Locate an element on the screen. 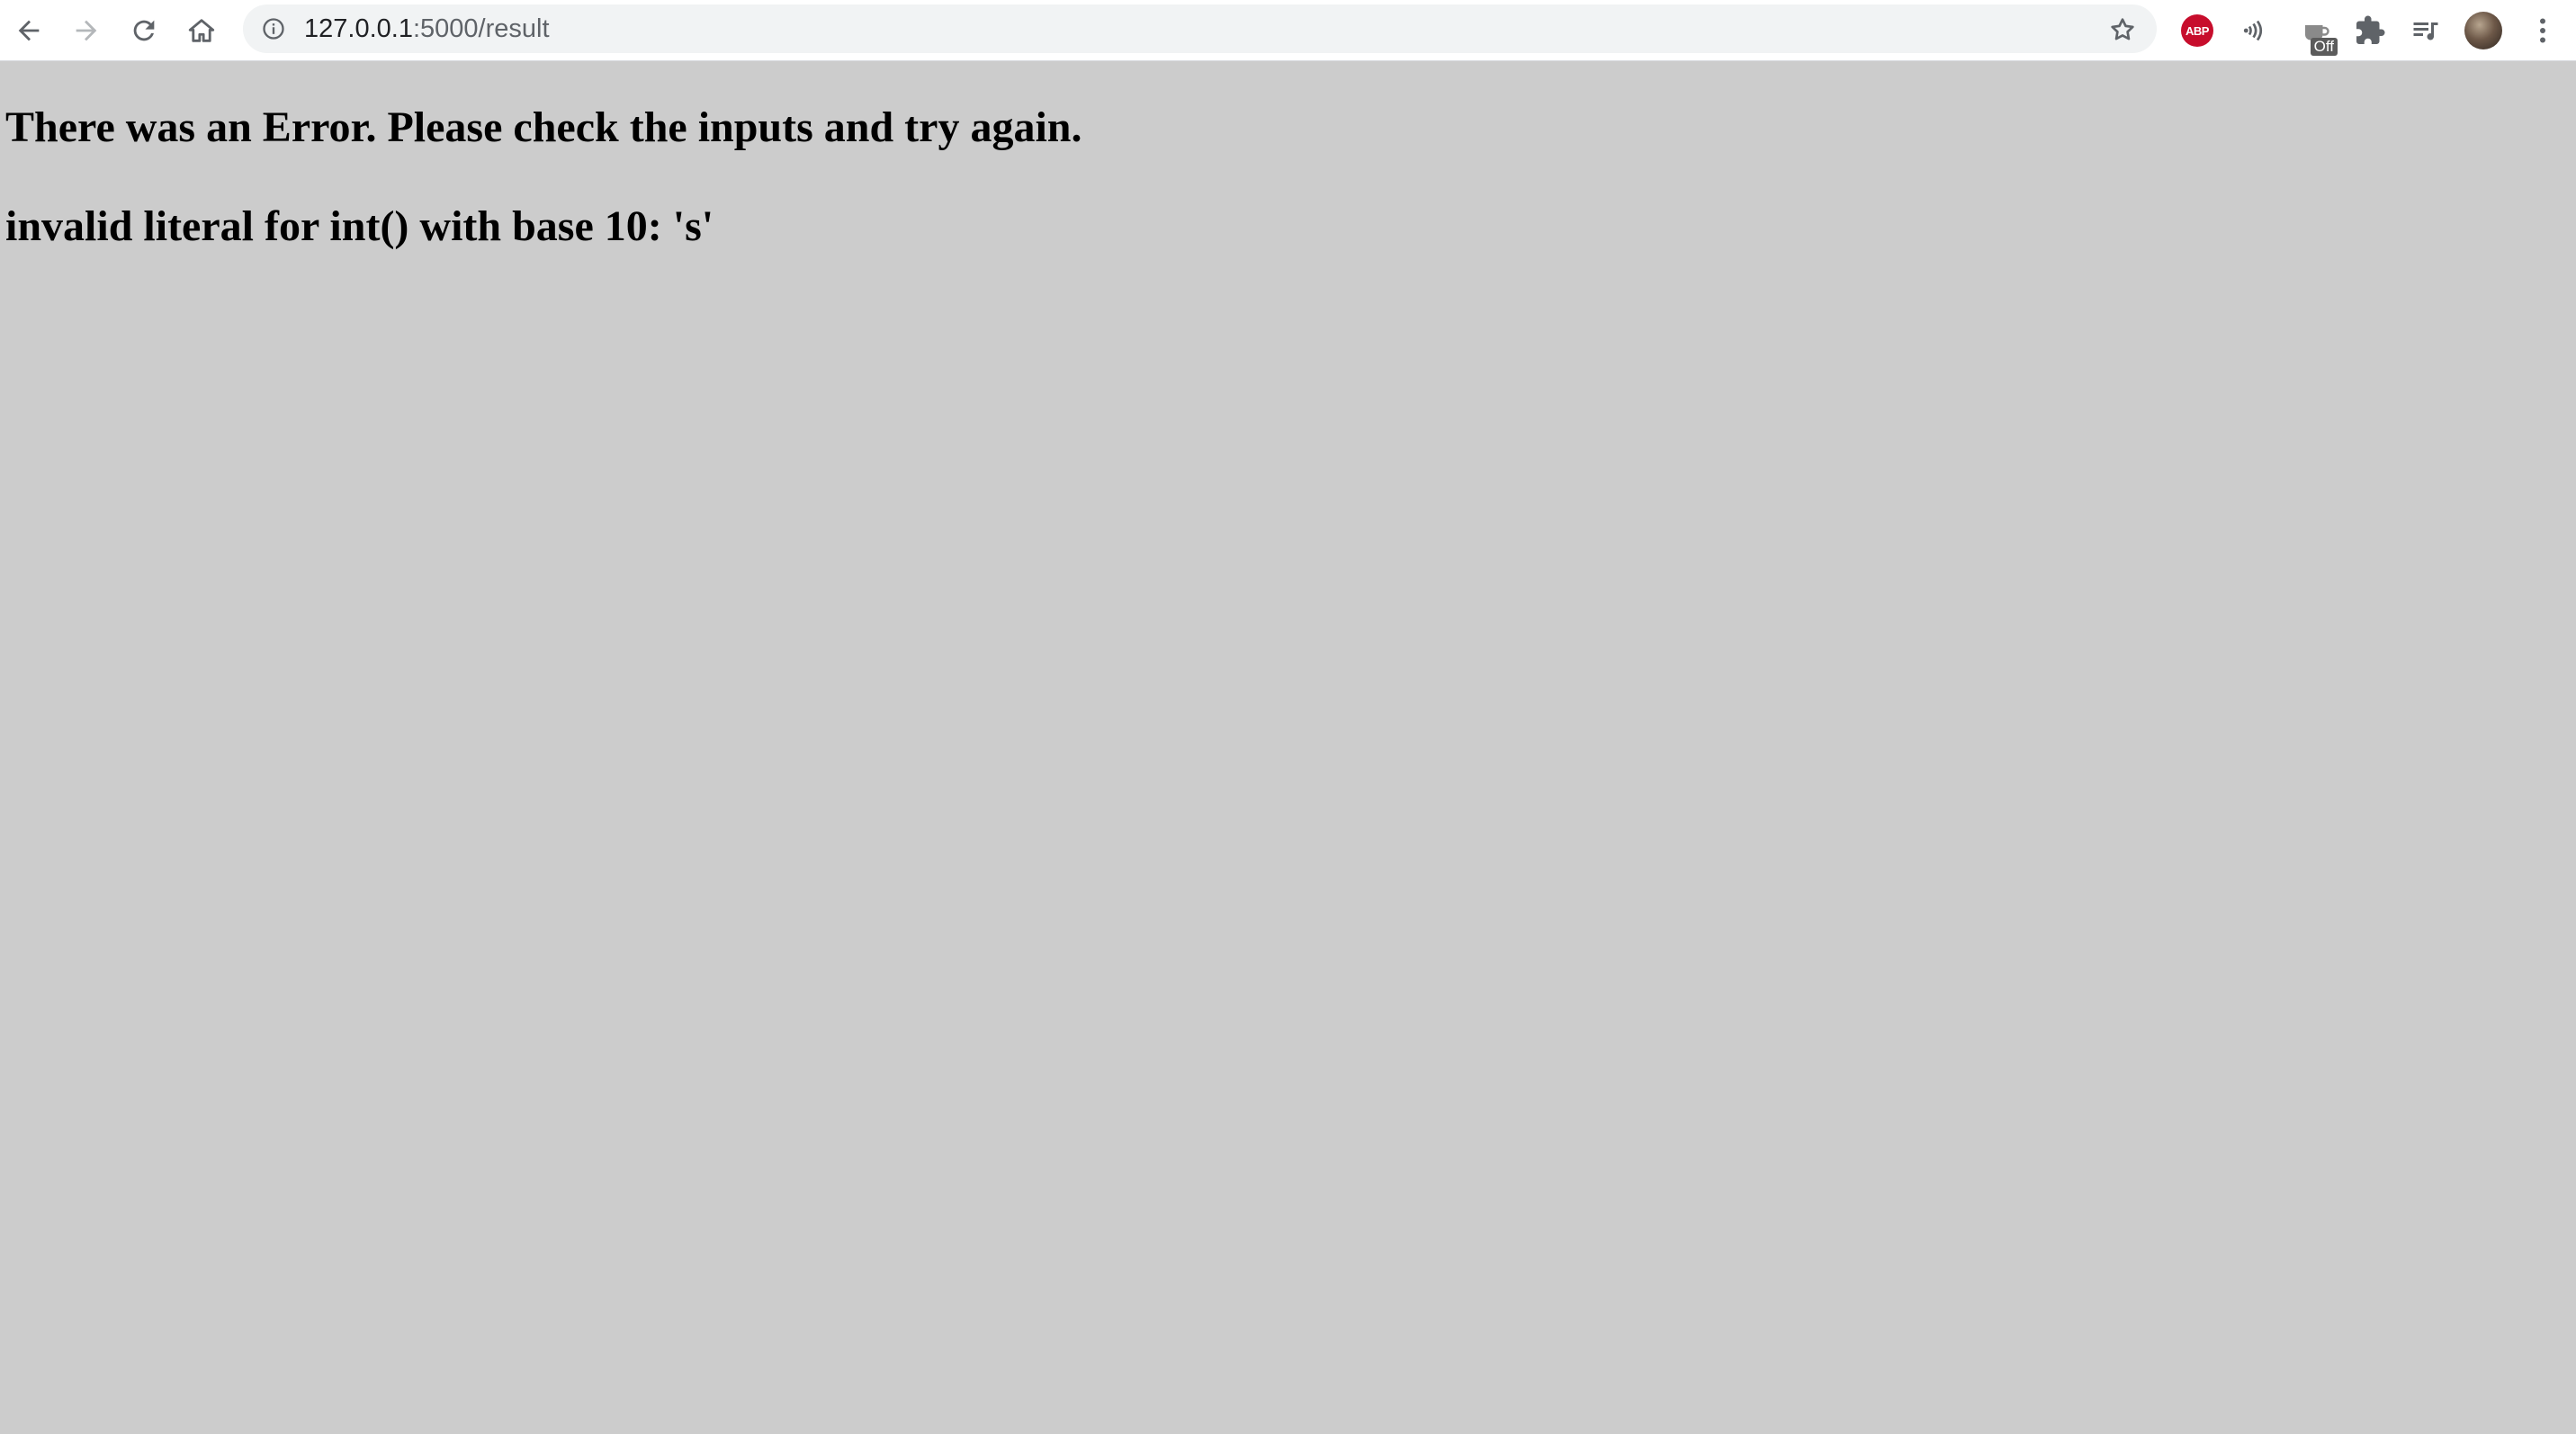  url-text: 127.0.0.1:5000/result is located at coordinates (427, 28).